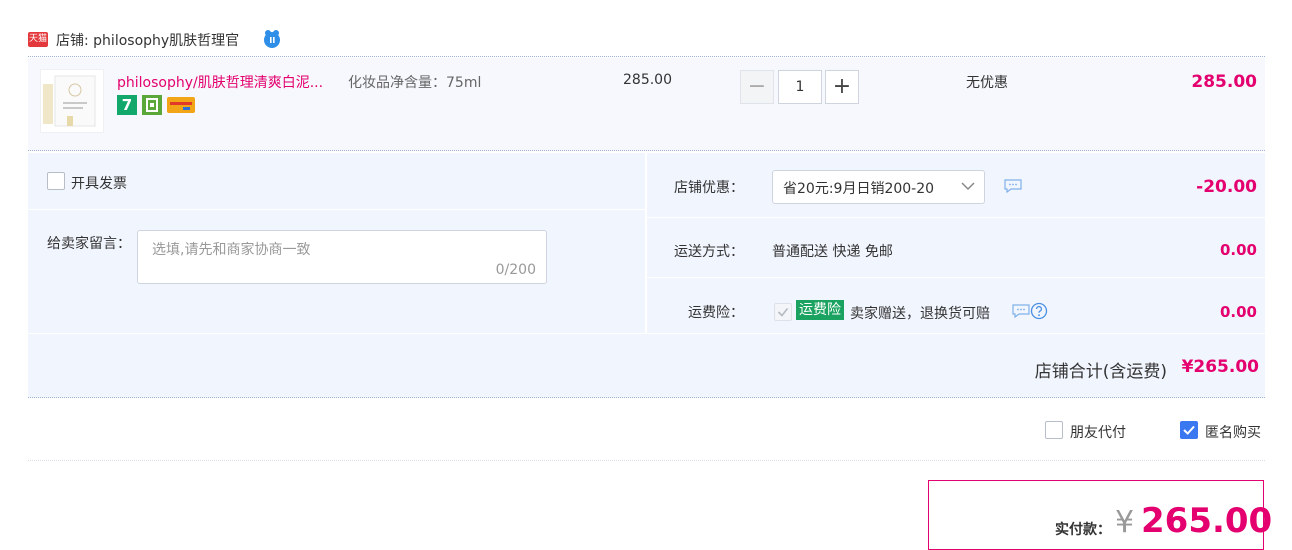  Describe the element at coordinates (757, 87) in the screenshot. I see `quantity-decrease-button: −` at that location.